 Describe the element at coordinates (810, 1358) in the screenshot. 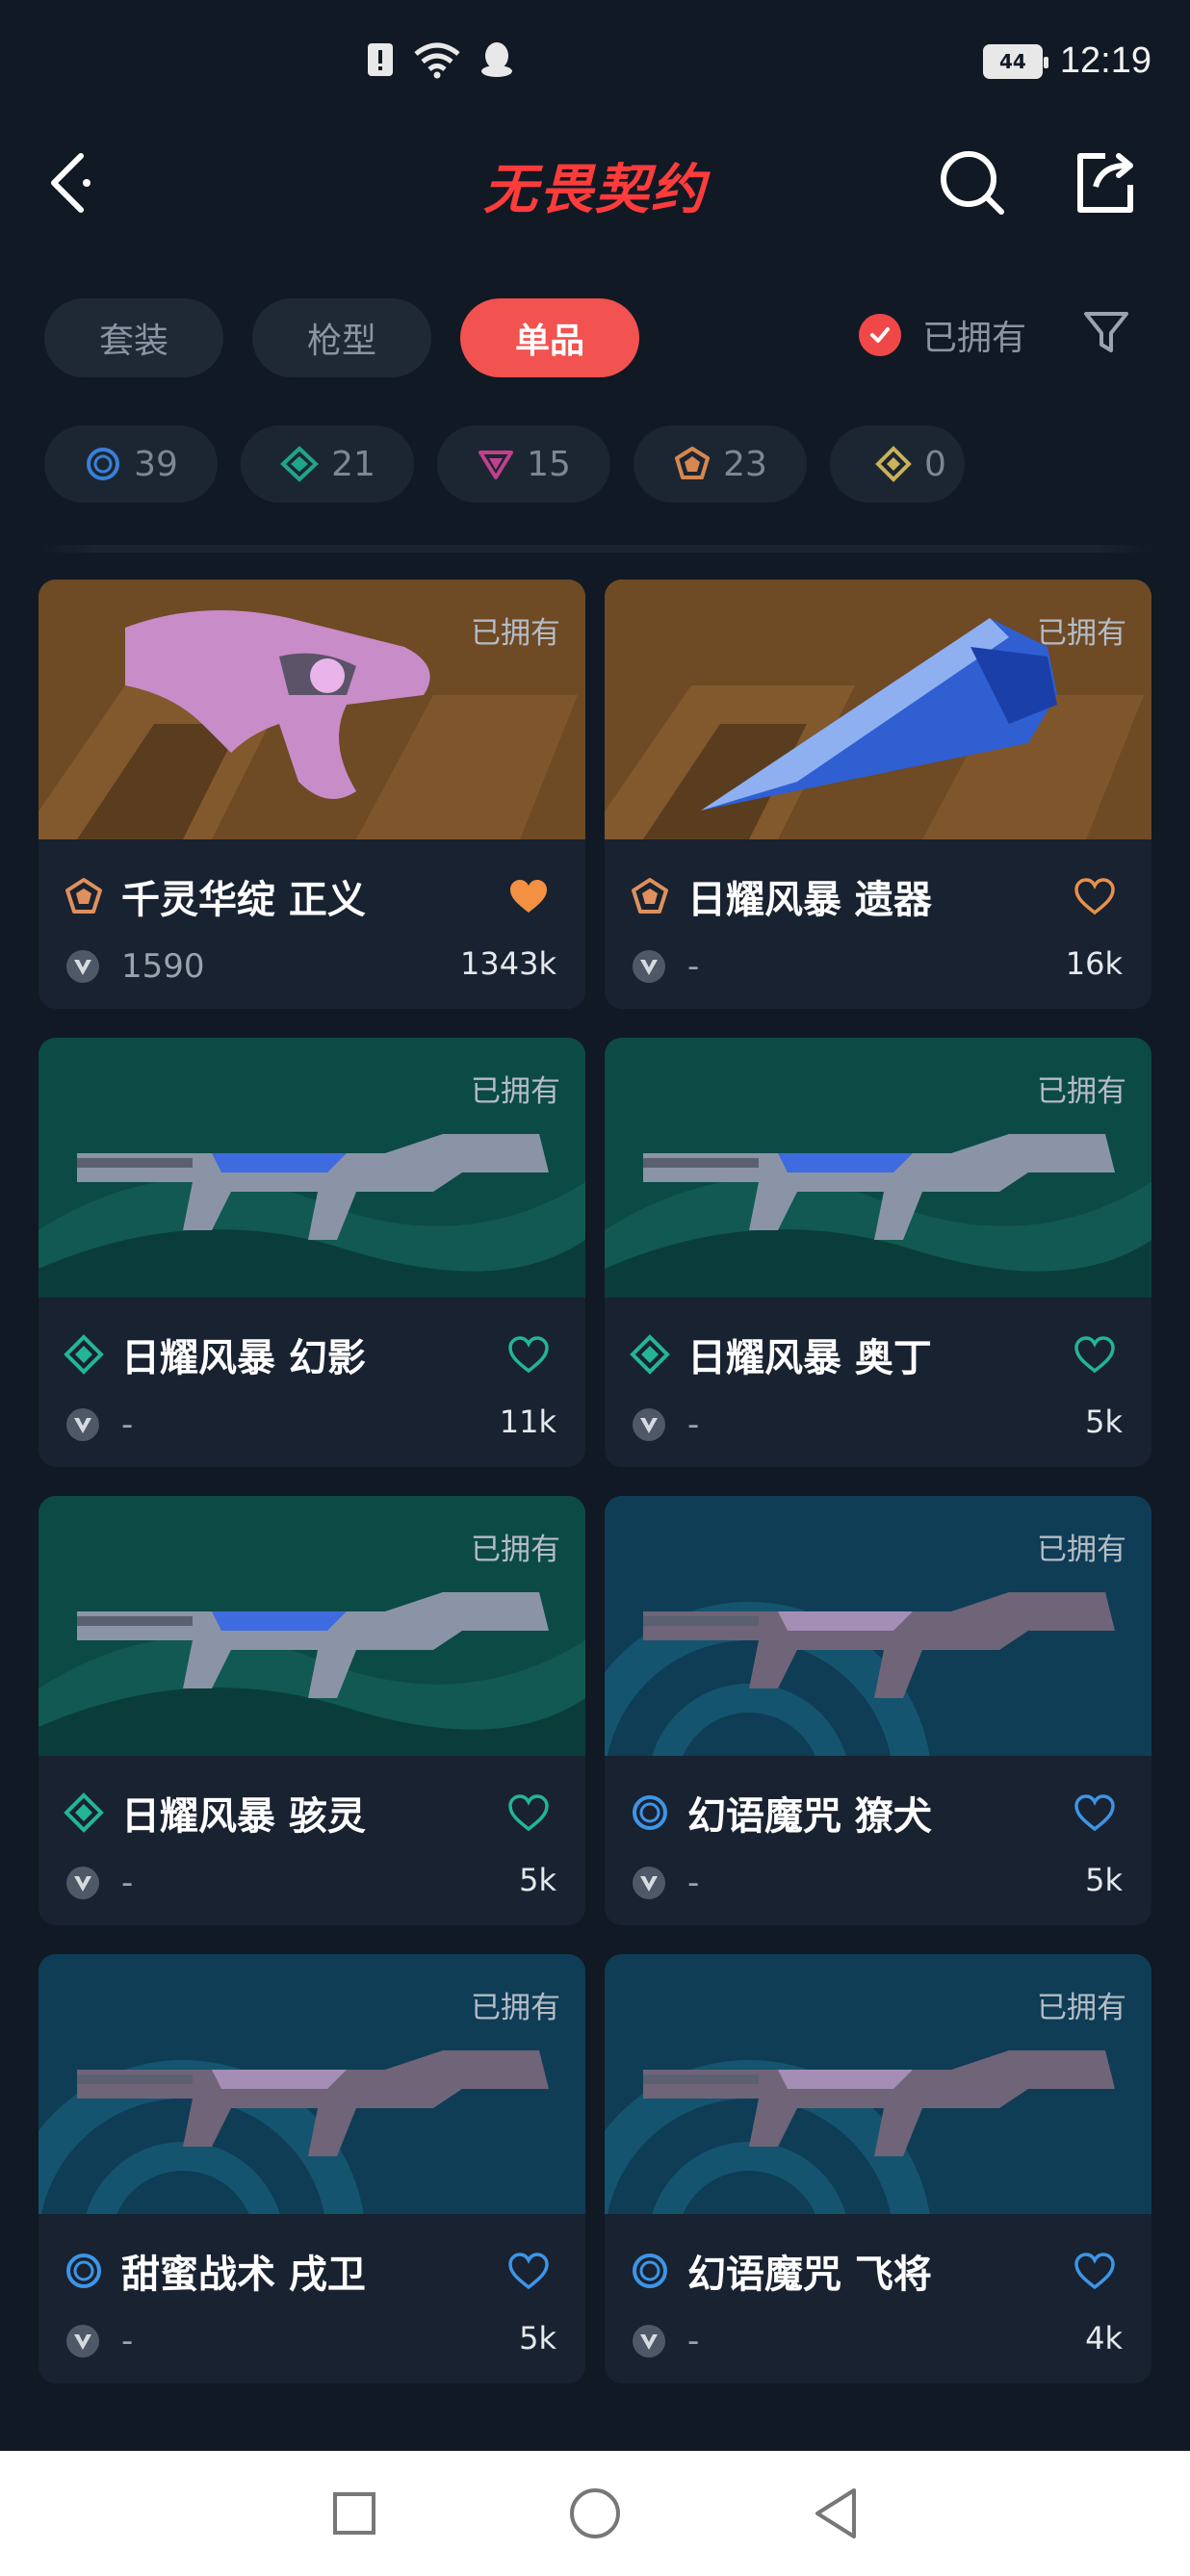

I see `item-name: 日耀风暴 奥丁` at that location.